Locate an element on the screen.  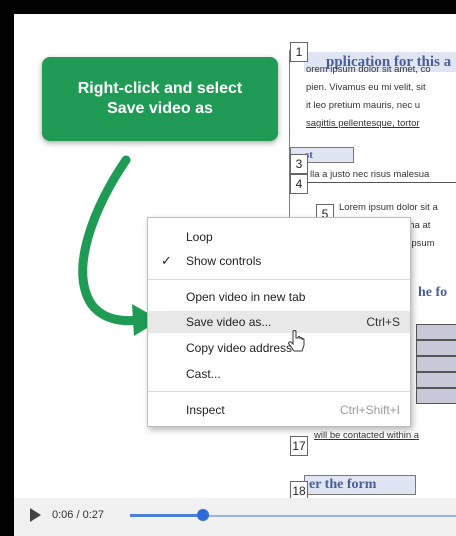
checkmark-icon: ✓ is located at coordinates (166, 260).